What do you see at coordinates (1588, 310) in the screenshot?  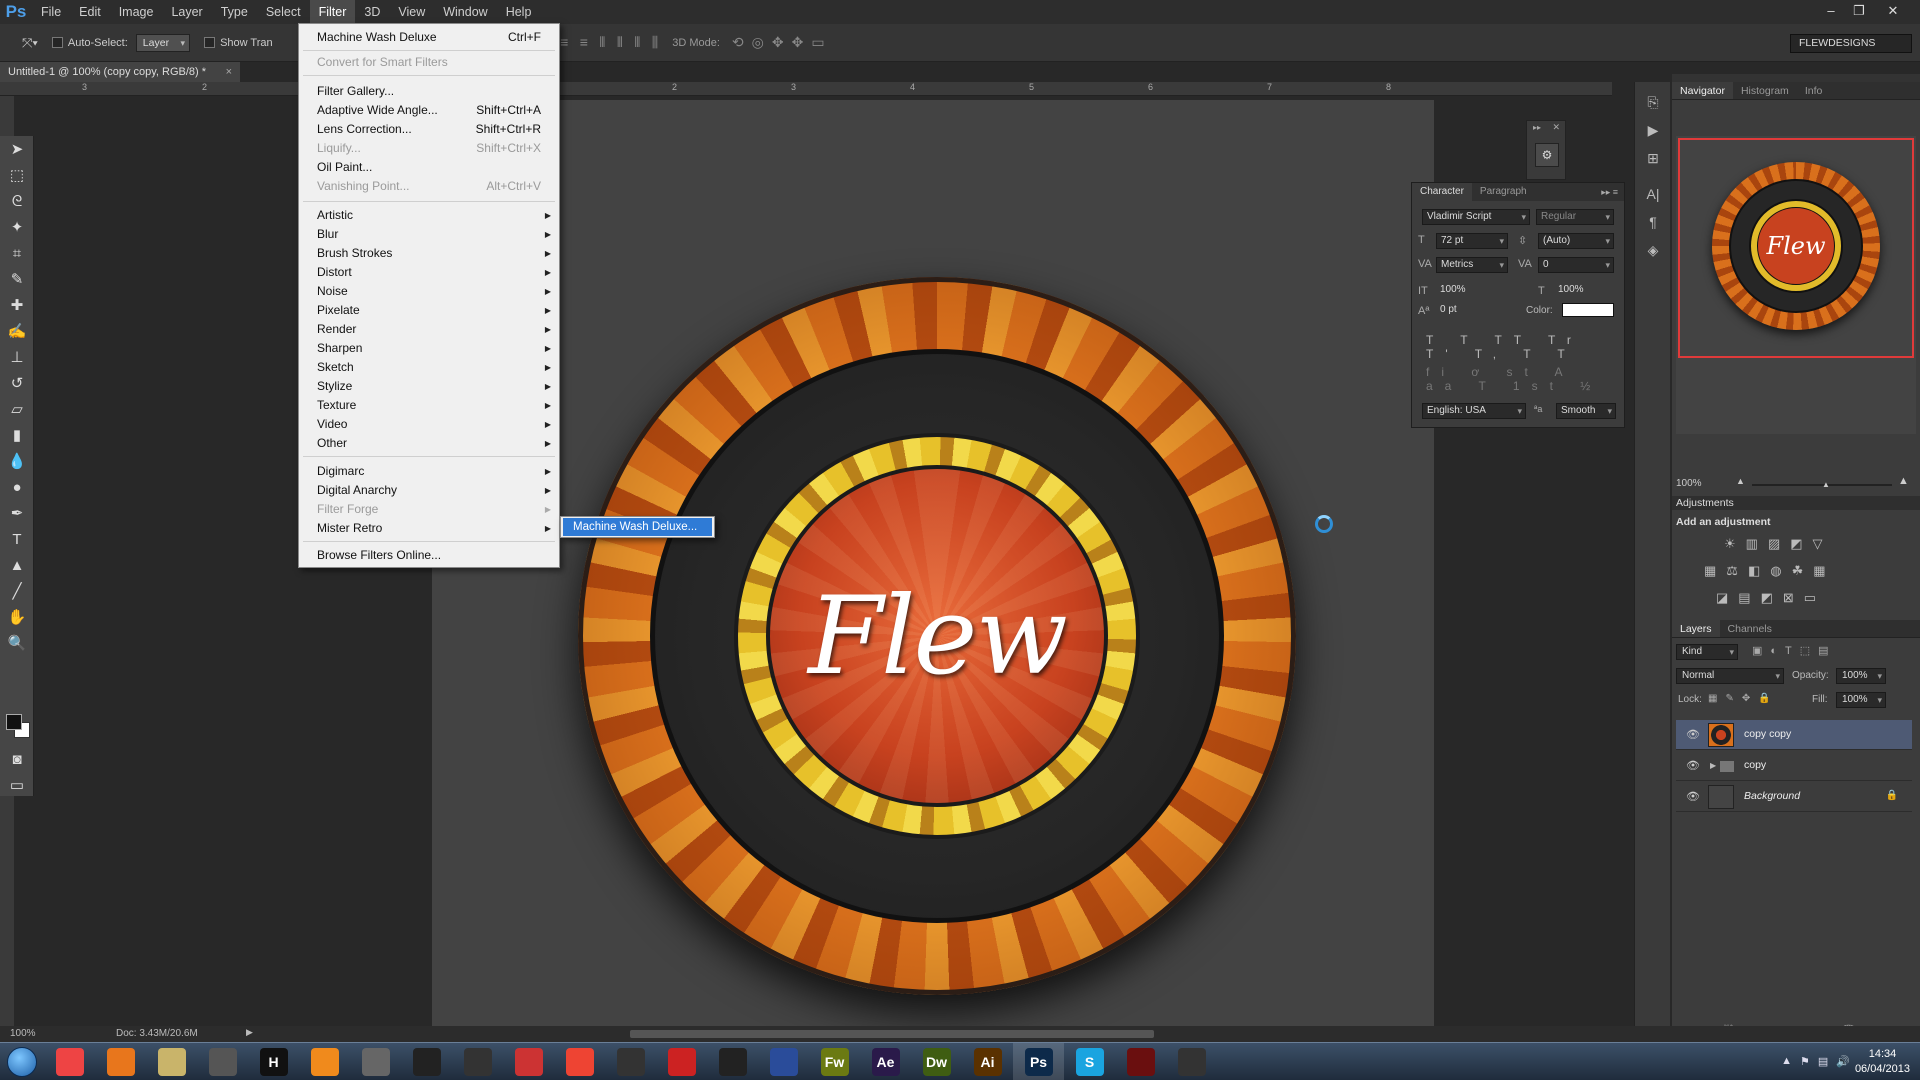 I see `text-color-swatch` at bounding box center [1588, 310].